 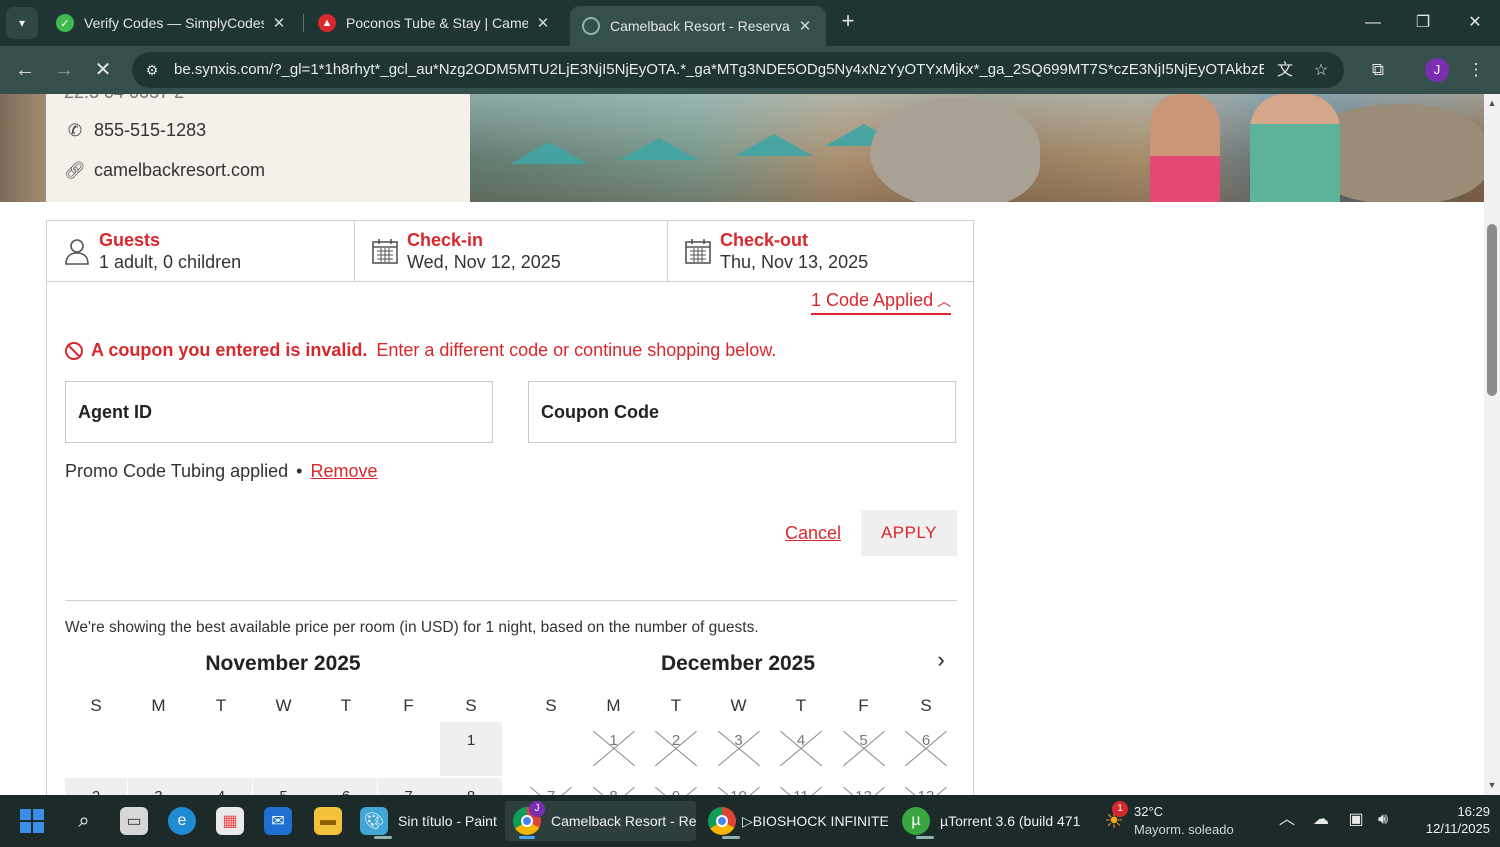 I want to click on remove-promo-link: Remove, so click(x=343, y=471).